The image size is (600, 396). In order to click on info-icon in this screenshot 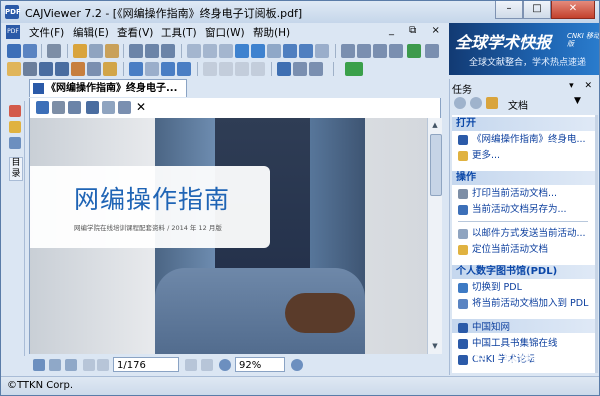, I will do `click(300, 69)`.